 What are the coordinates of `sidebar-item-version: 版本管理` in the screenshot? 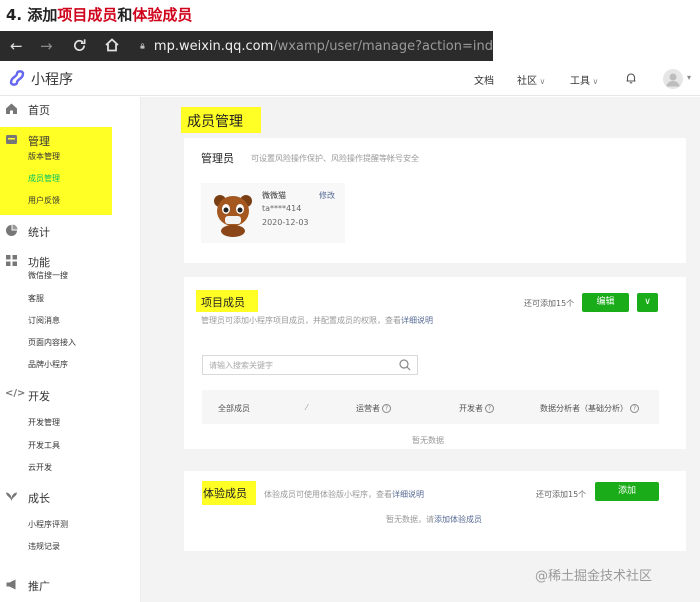 It's located at (44, 156).